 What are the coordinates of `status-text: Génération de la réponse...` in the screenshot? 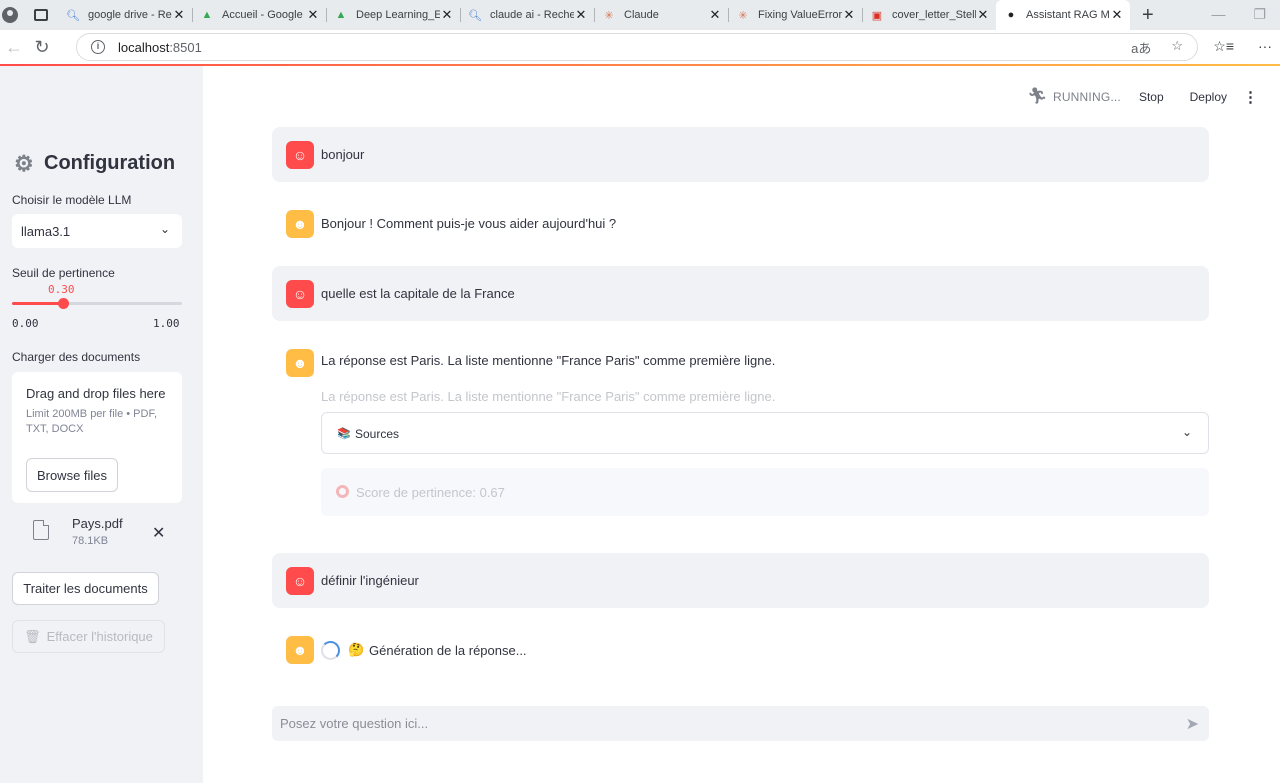 It's located at (448, 650).